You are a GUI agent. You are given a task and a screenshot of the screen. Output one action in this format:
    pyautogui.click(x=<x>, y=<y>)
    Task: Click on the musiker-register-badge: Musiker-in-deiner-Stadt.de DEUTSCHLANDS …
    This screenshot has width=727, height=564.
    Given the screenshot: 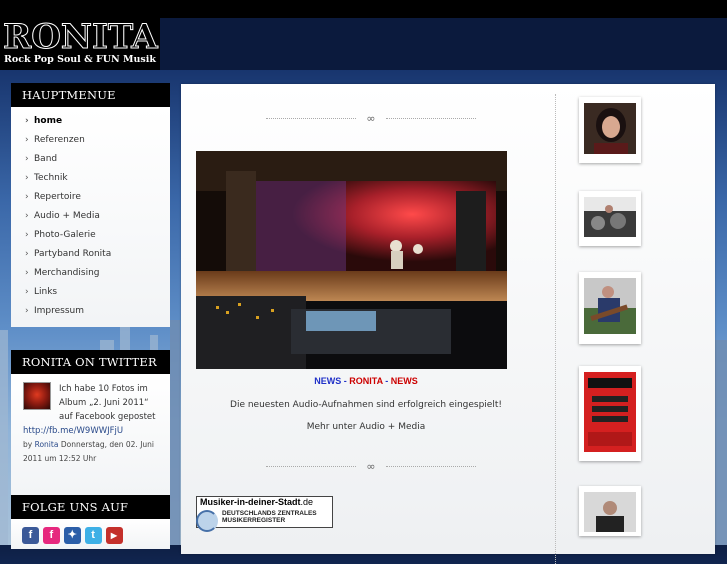 What is the action you would take?
    pyautogui.click(x=264, y=514)
    